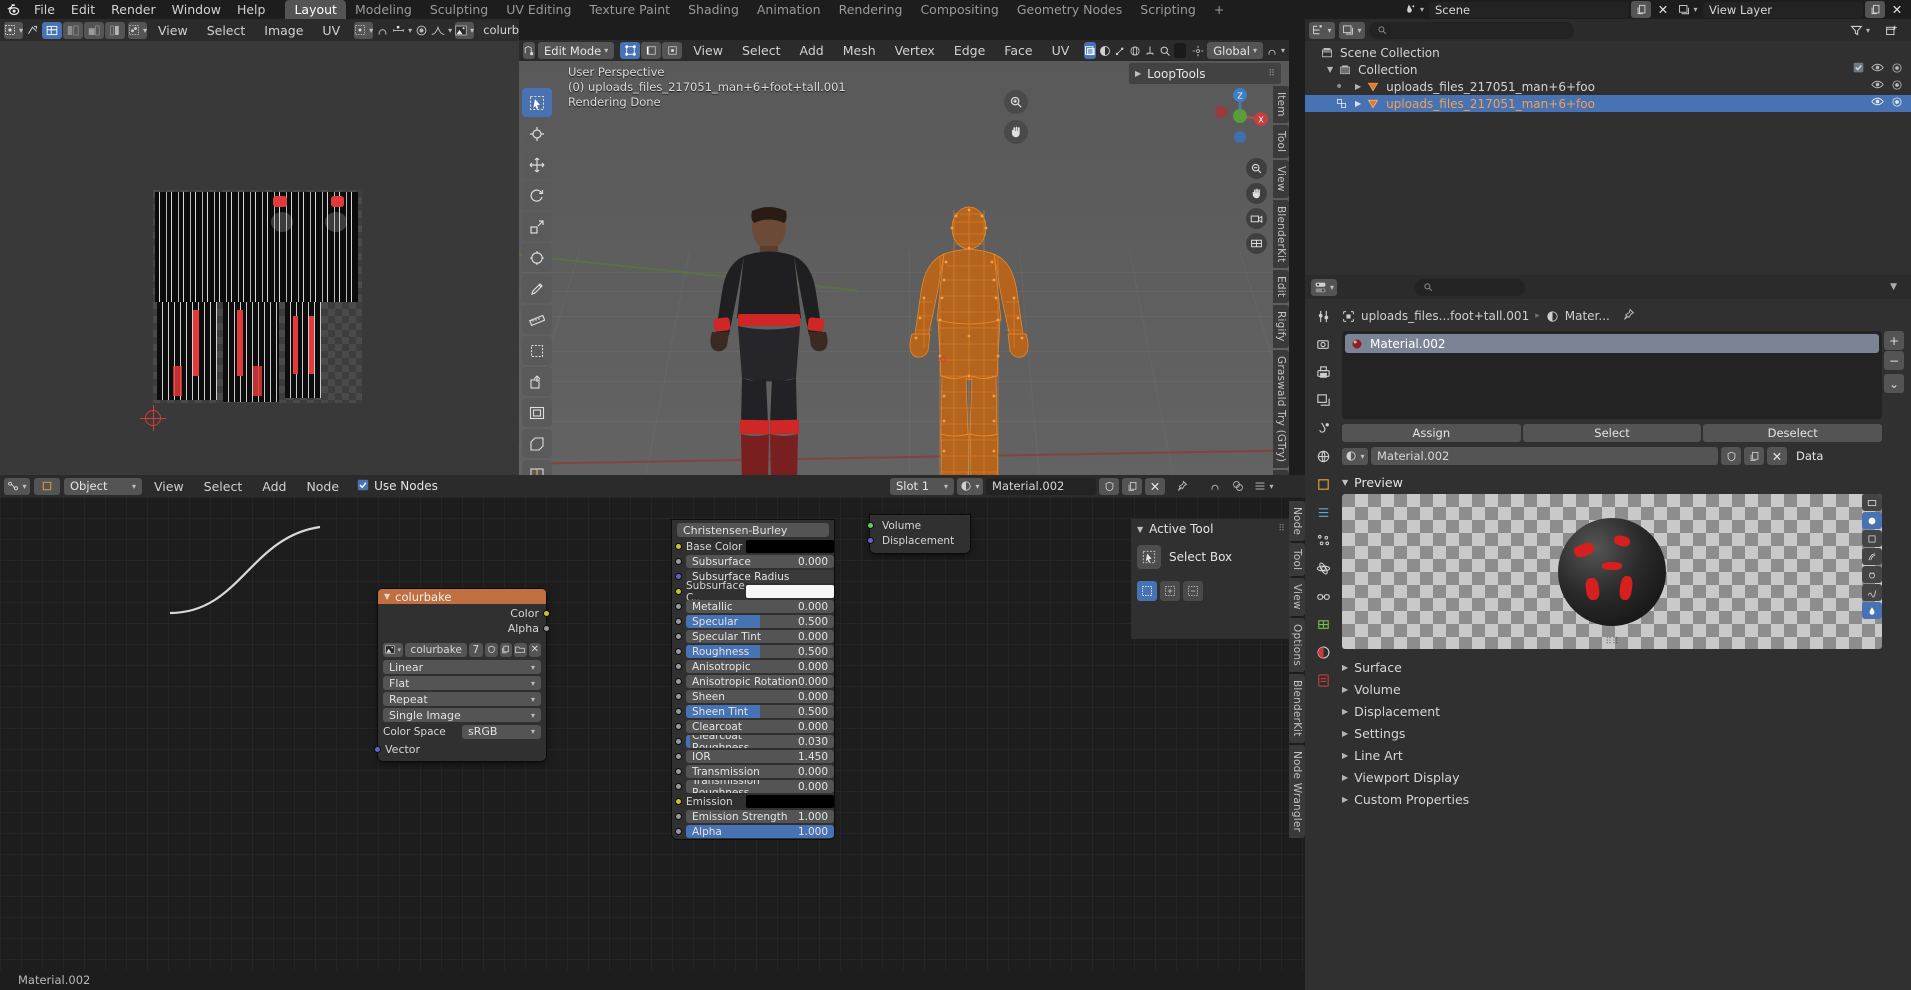 This screenshot has height=990, width=1911. What do you see at coordinates (870, 540) in the screenshot?
I see `socket-displacement` at bounding box center [870, 540].